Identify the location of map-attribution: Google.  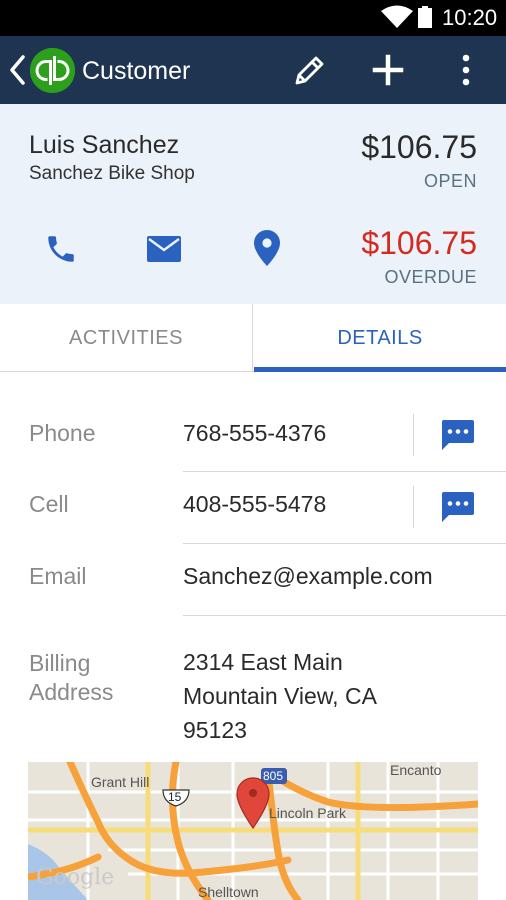
(75, 877).